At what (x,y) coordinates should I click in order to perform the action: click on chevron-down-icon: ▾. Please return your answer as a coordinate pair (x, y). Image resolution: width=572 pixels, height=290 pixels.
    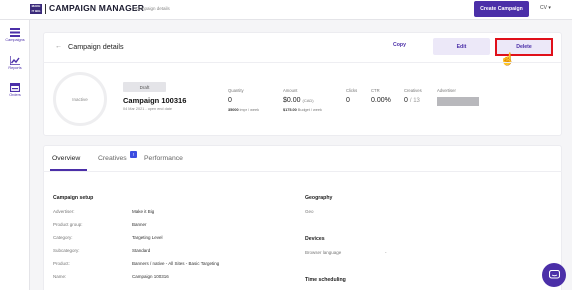
    Looking at the image, I should click on (549, 8).